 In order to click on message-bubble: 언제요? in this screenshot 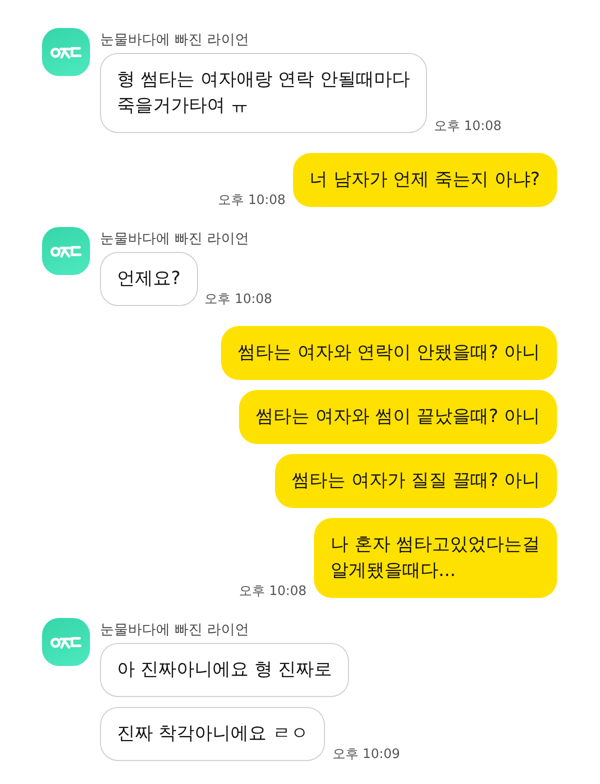, I will do `click(149, 279)`.